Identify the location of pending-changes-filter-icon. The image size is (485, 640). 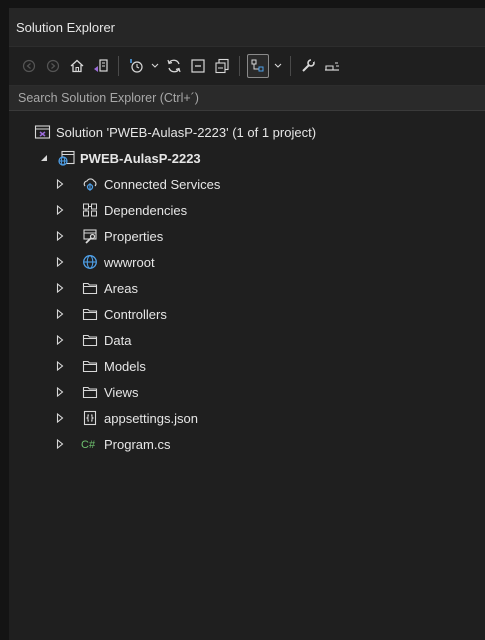
(136, 66).